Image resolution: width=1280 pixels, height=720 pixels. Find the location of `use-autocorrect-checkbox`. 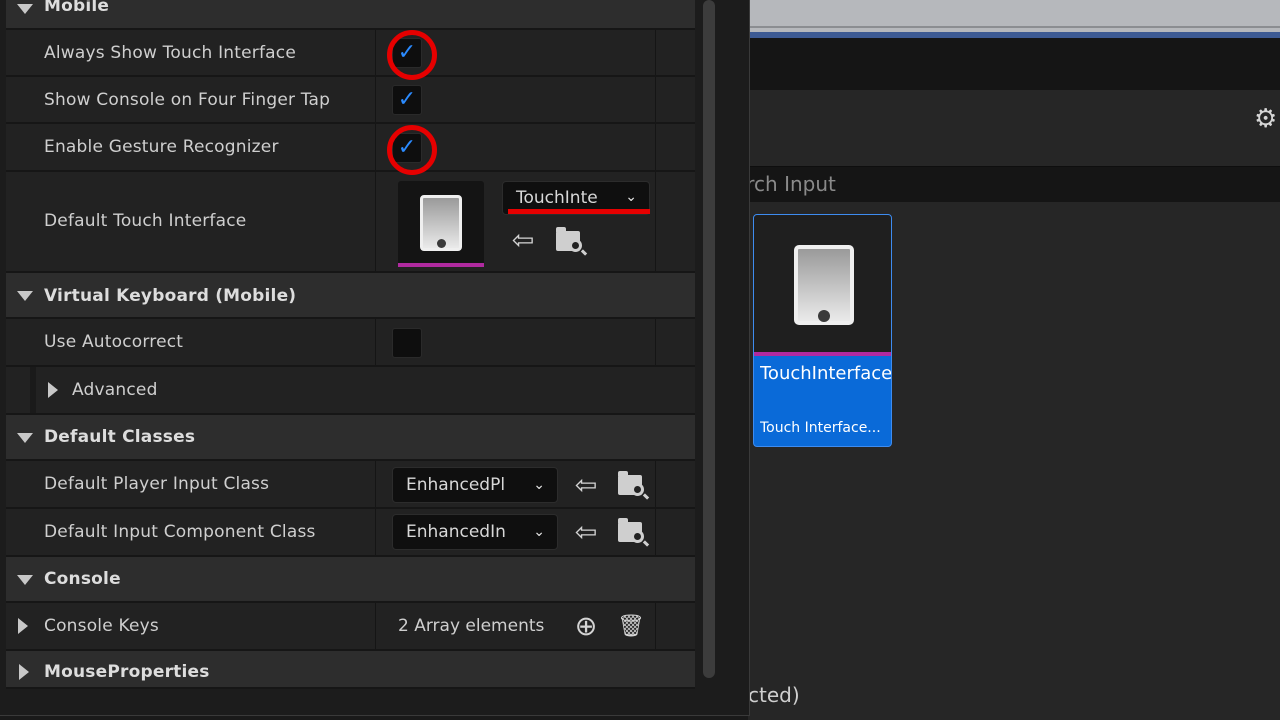

use-autocorrect-checkbox is located at coordinates (407, 343).